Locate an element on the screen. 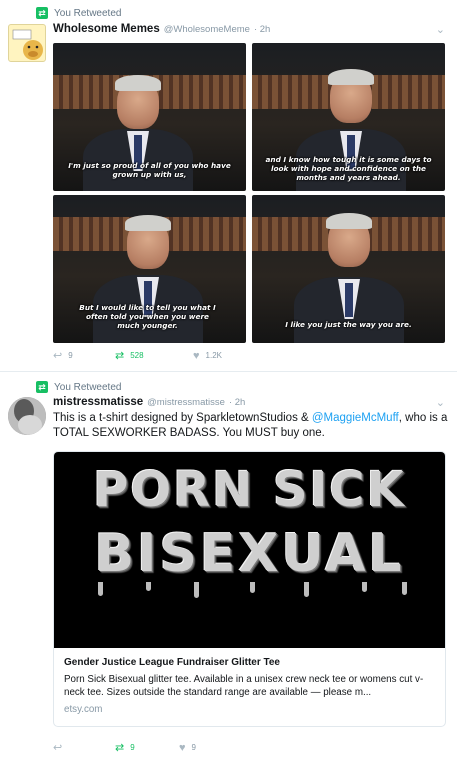 The image size is (457, 768). like-button: ♥ 1.2K is located at coordinates (207, 356).